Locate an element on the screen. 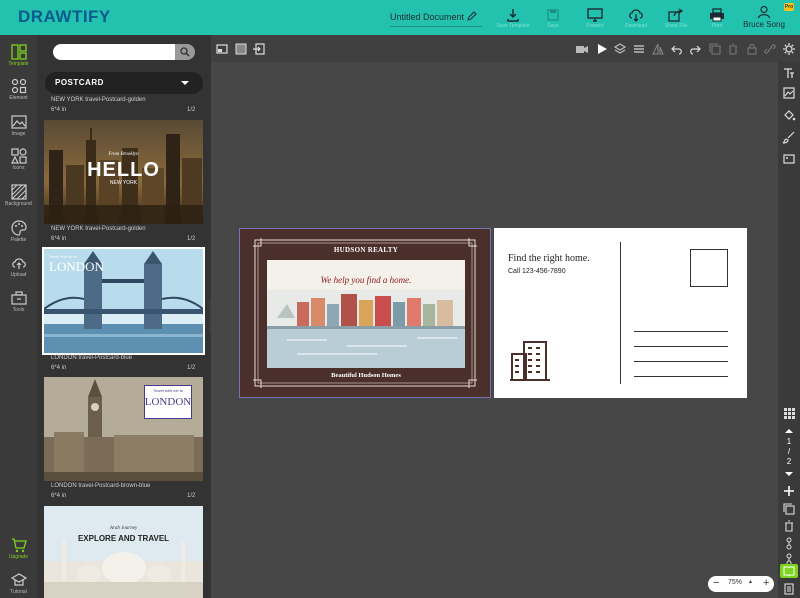  move-up-icon is located at coordinates (789, 543).